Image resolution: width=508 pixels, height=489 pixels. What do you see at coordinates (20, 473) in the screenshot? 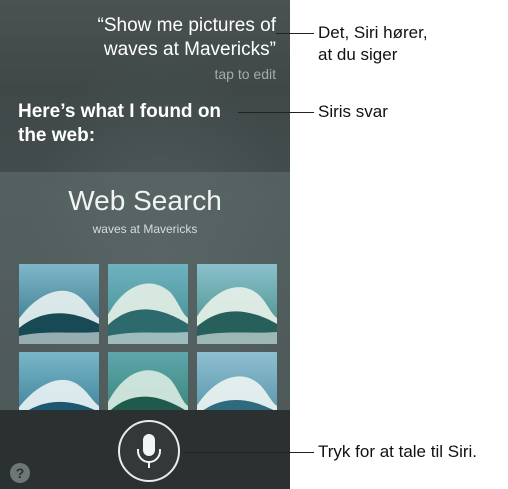
I see `help-button: ?` at bounding box center [20, 473].